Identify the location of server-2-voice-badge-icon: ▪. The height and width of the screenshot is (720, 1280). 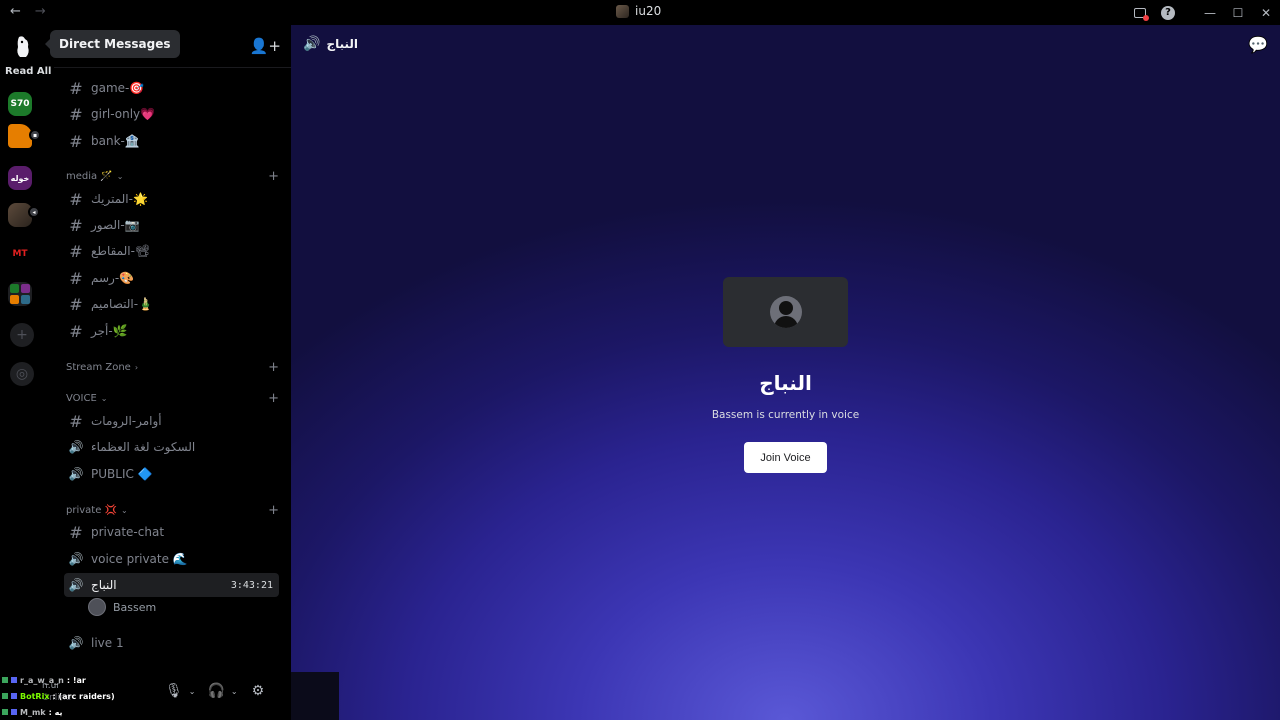
(35, 135).